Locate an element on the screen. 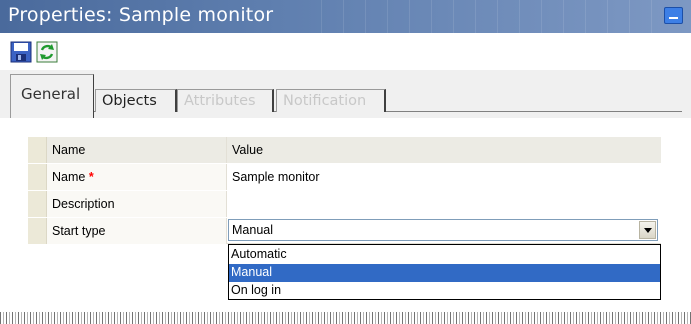  dropdown-option-on-log-in: On log in is located at coordinates (444, 291).